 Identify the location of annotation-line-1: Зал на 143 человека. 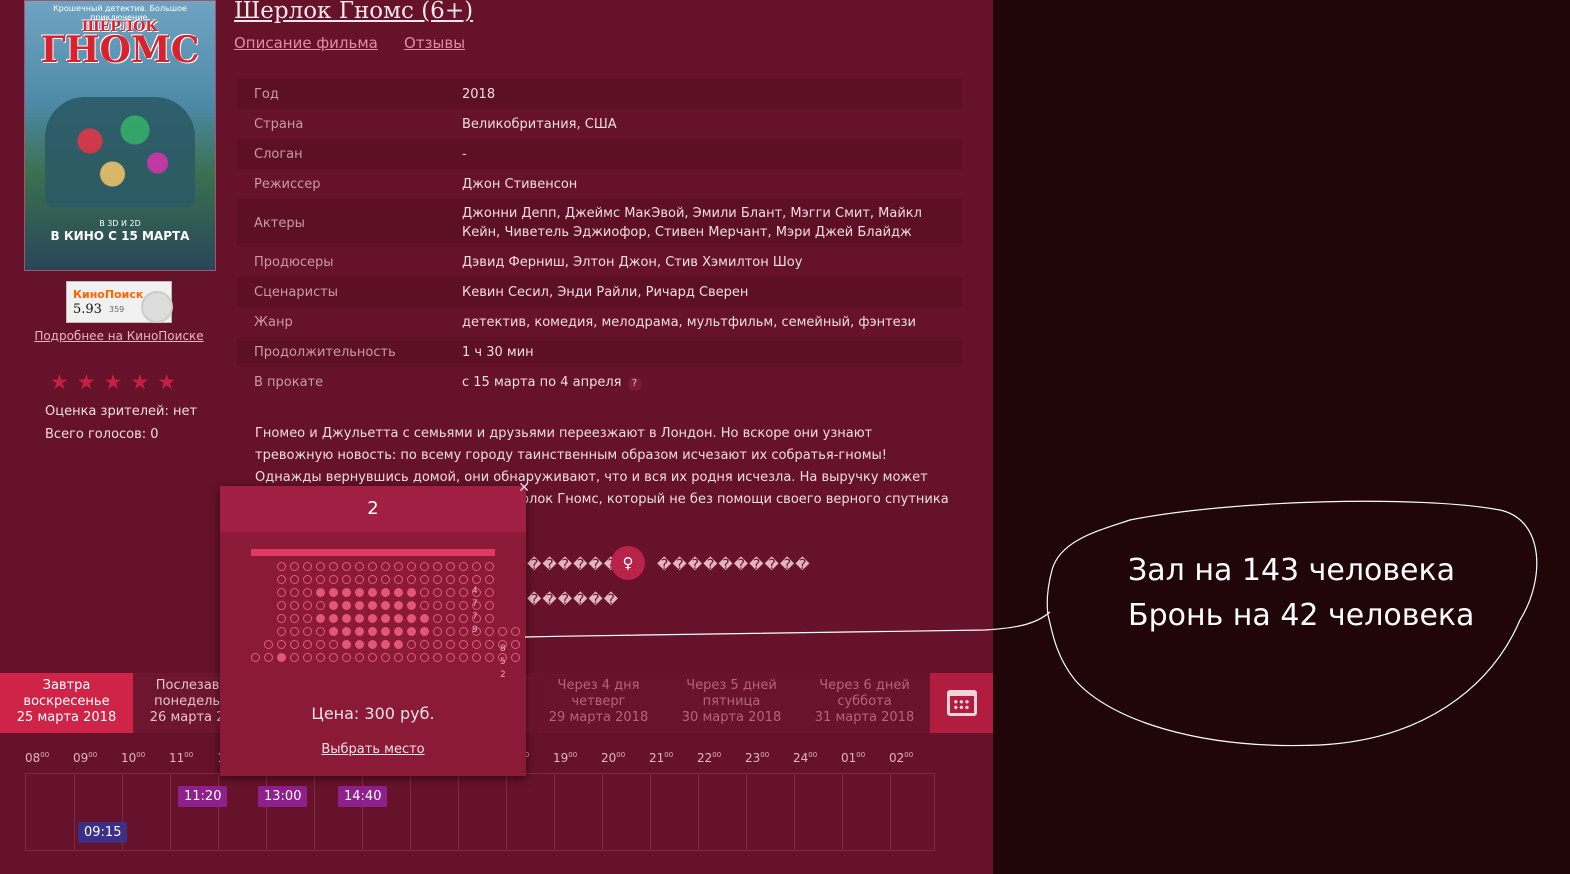
(1292, 570).